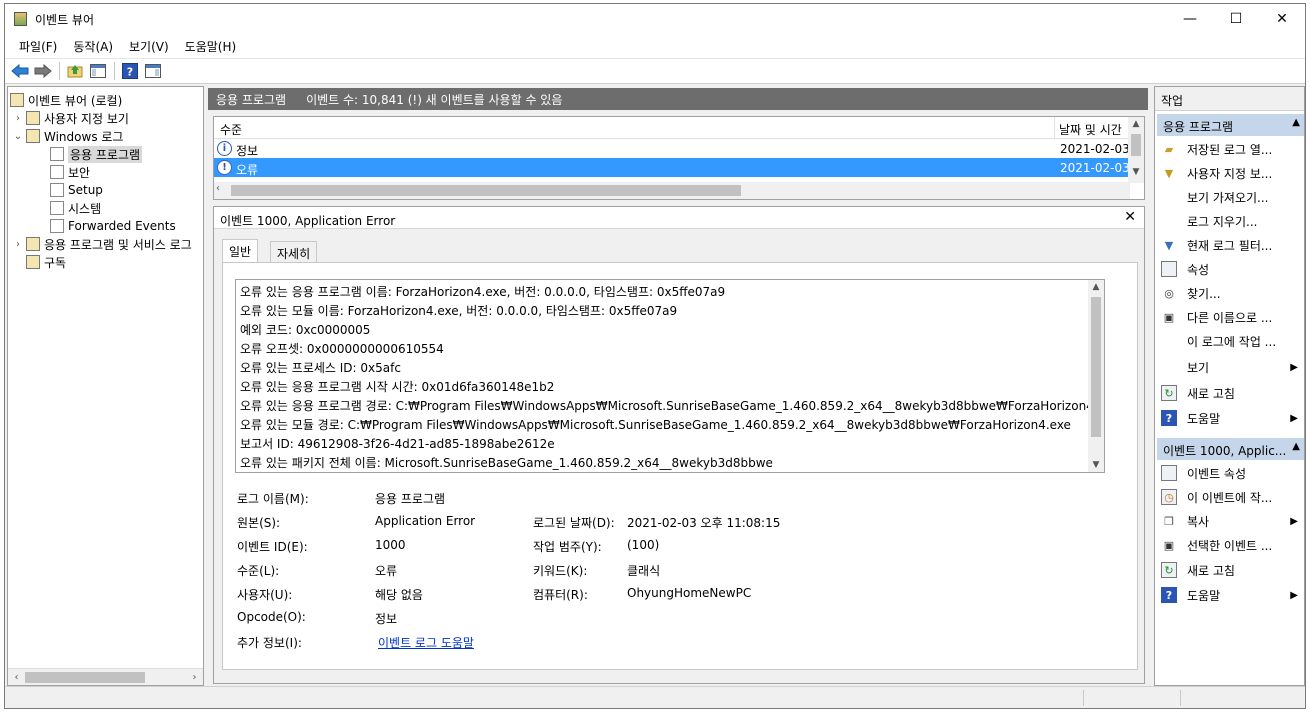 The width and height of the screenshot is (1310, 712). I want to click on maximize-button: ☐, so click(1236, 19).